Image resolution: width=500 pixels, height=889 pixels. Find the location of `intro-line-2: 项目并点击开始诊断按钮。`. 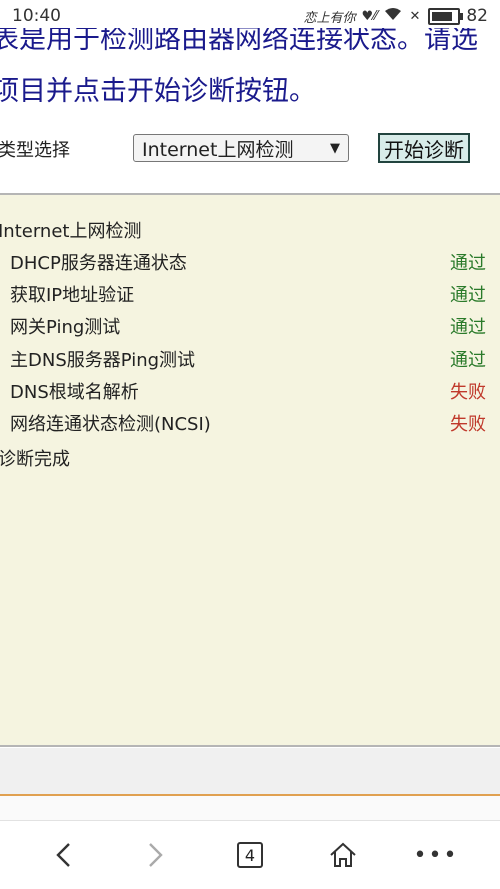

intro-line-2: 项目并点击开始诊断按钮。 is located at coordinates (158, 91).